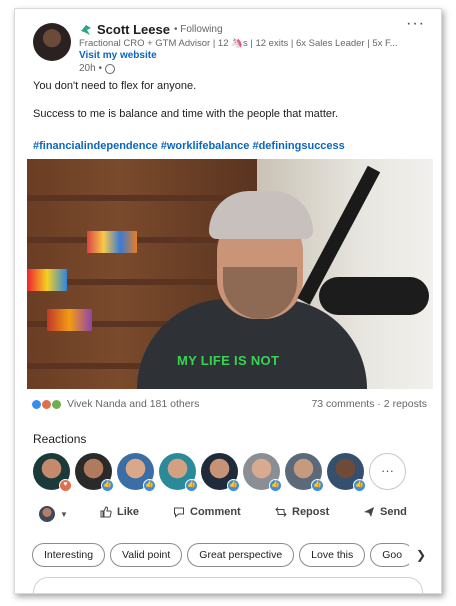 This screenshot has width=456, height=606. I want to click on comment-button: Comment, so click(207, 512).